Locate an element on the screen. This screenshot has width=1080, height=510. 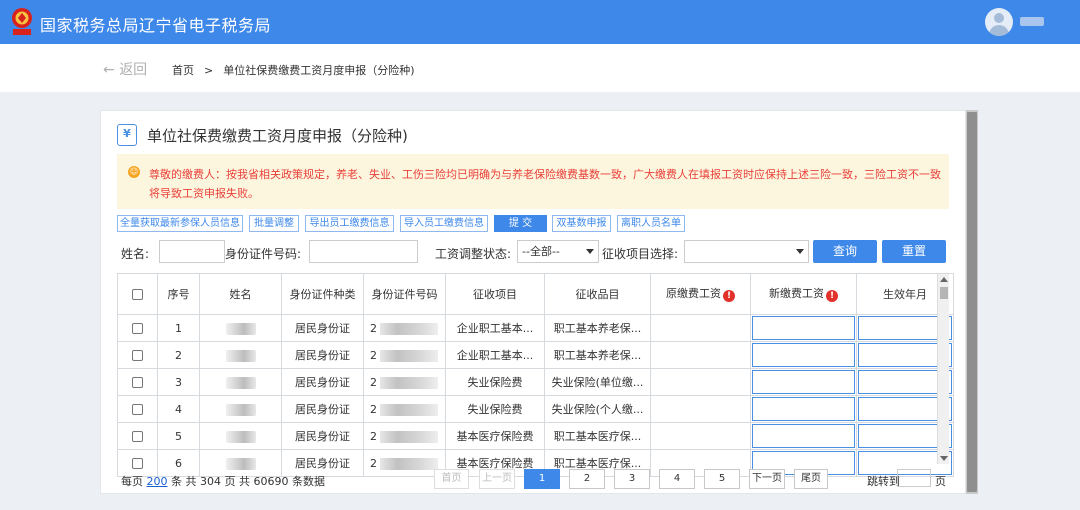
name-blurred is located at coordinates (240, 328).